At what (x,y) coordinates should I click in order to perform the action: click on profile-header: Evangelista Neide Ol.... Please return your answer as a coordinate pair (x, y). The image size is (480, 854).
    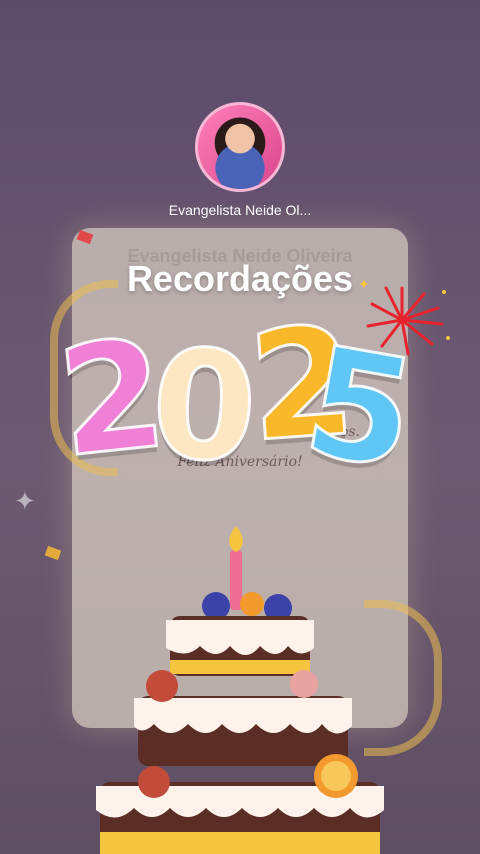
    Looking at the image, I should click on (240, 160).